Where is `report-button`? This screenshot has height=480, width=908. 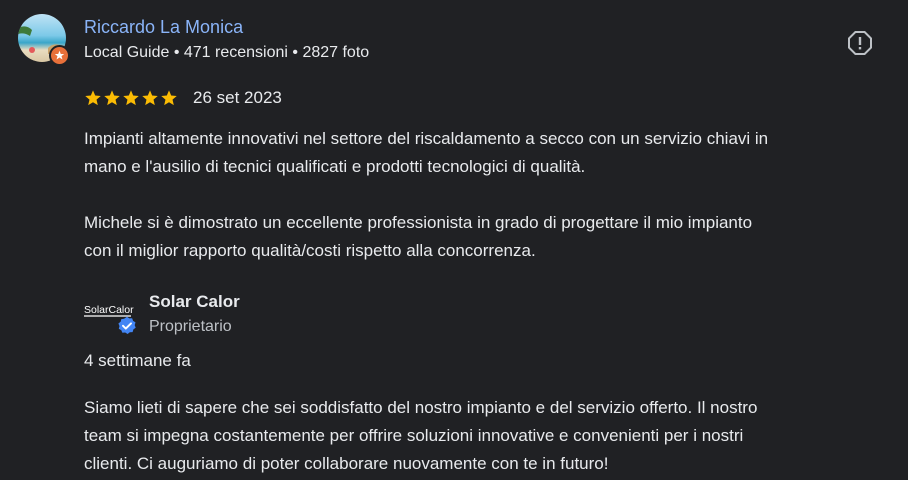 report-button is located at coordinates (860, 43).